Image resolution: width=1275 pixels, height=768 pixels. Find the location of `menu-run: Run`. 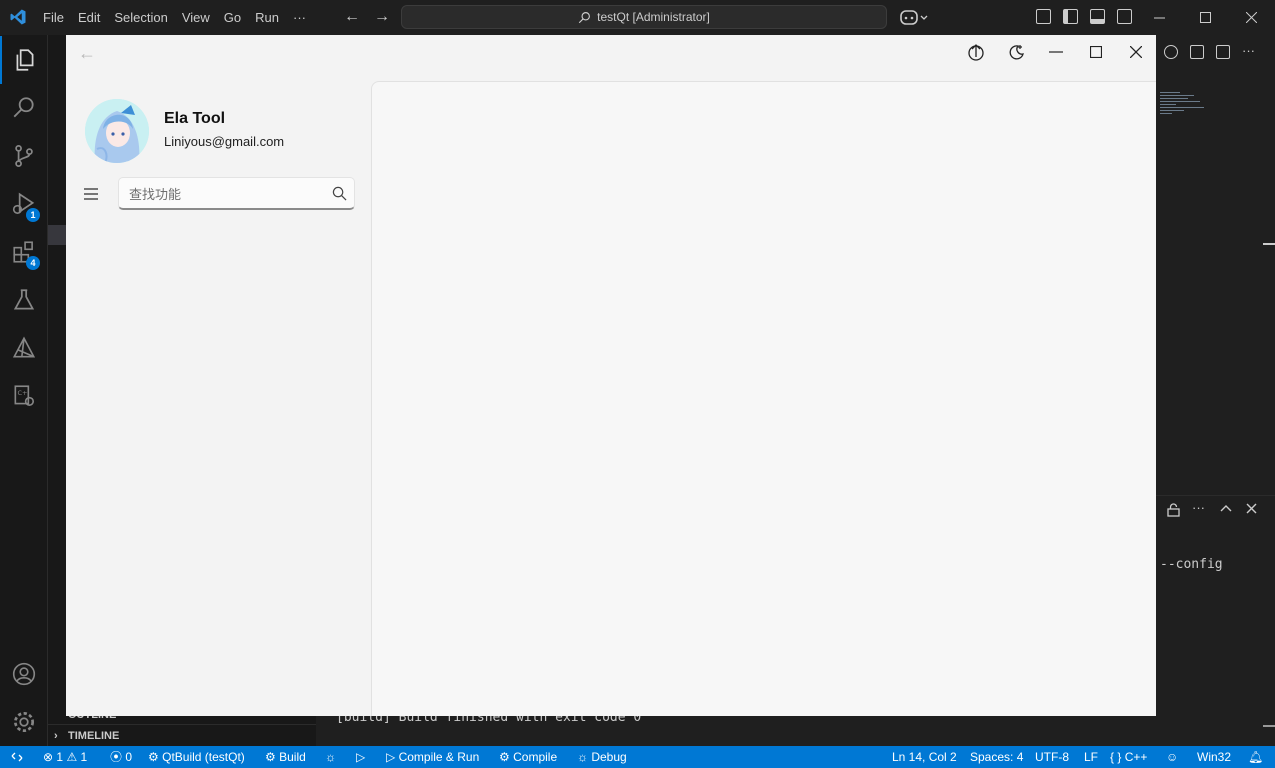

menu-run: Run is located at coordinates (267, 17).